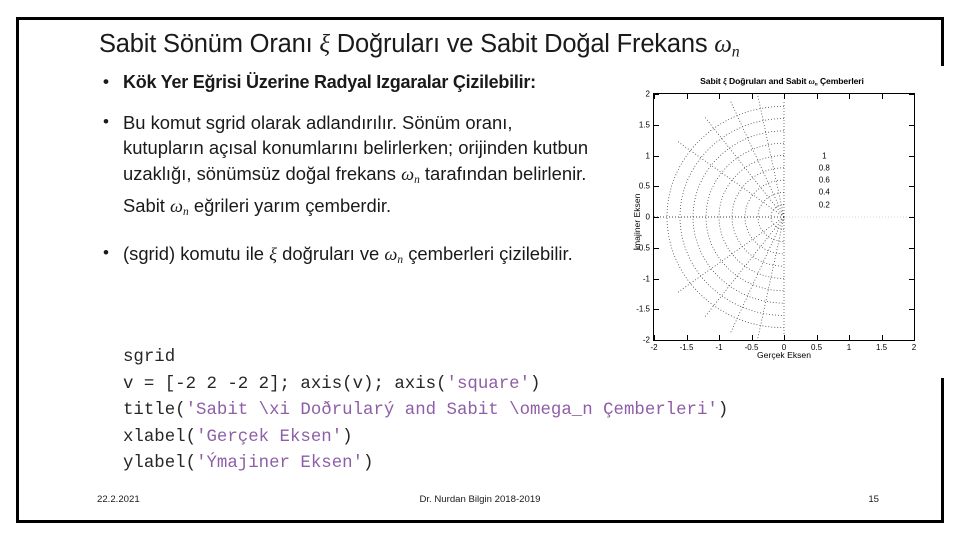  Describe the element at coordinates (280, 463) in the screenshot. I see `code-string: 'Ýmajiner Eksen'` at that location.